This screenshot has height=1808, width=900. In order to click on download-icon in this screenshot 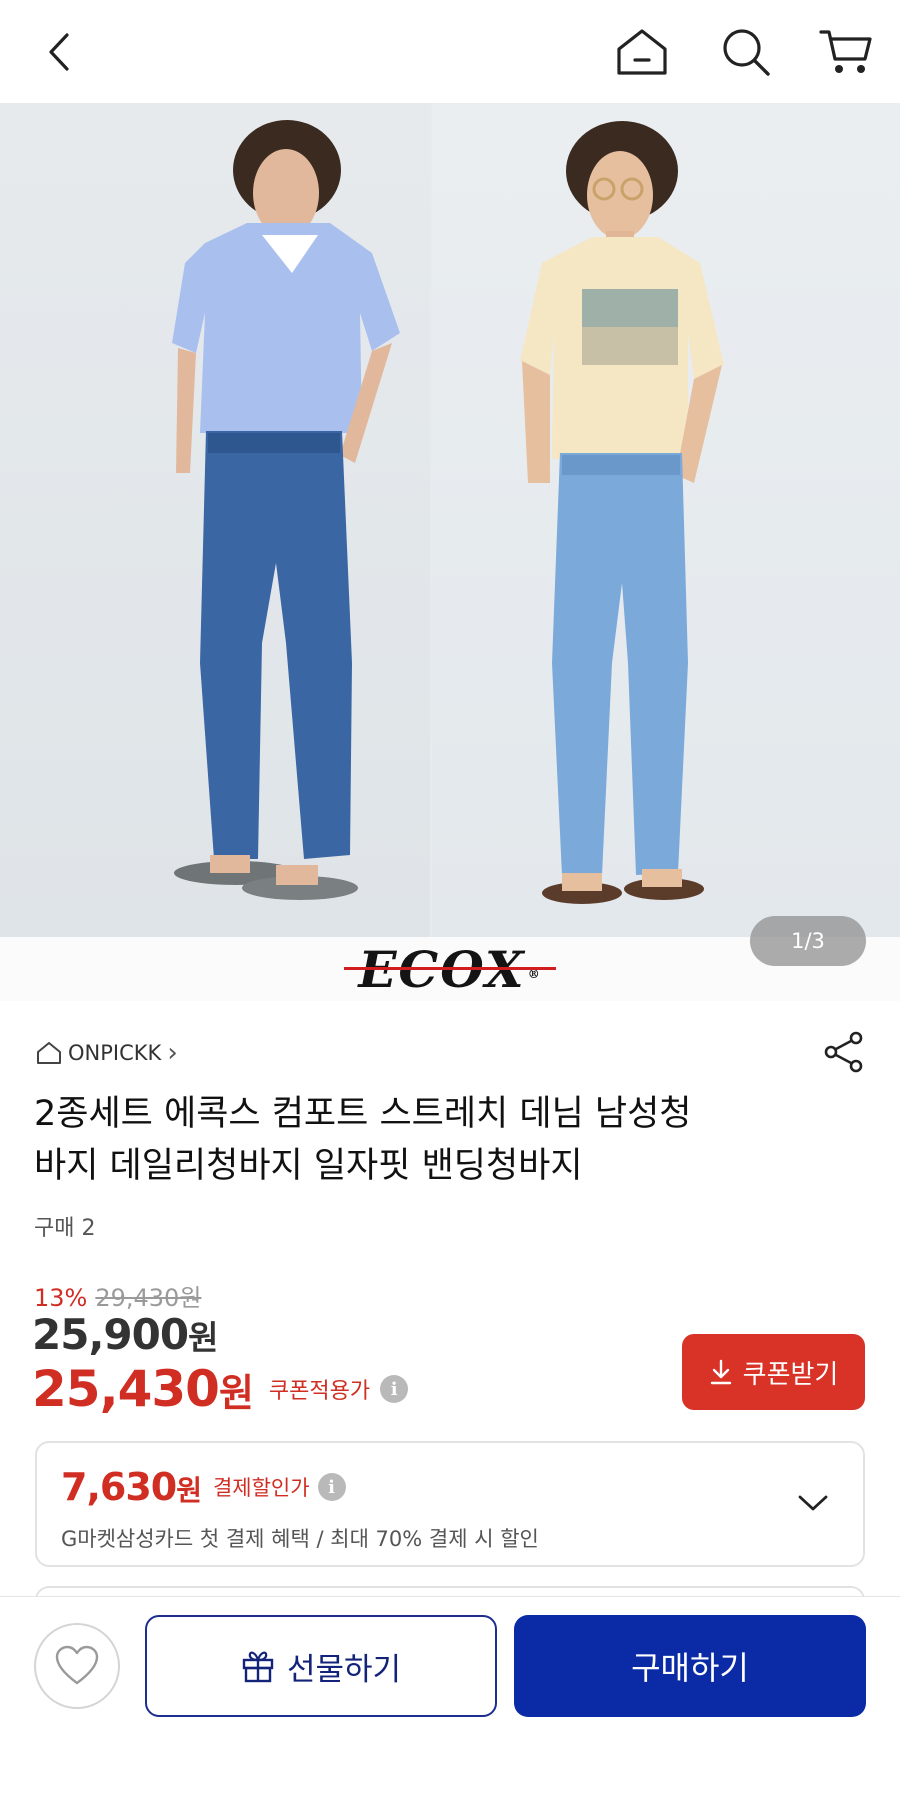, I will do `click(720, 1372)`.